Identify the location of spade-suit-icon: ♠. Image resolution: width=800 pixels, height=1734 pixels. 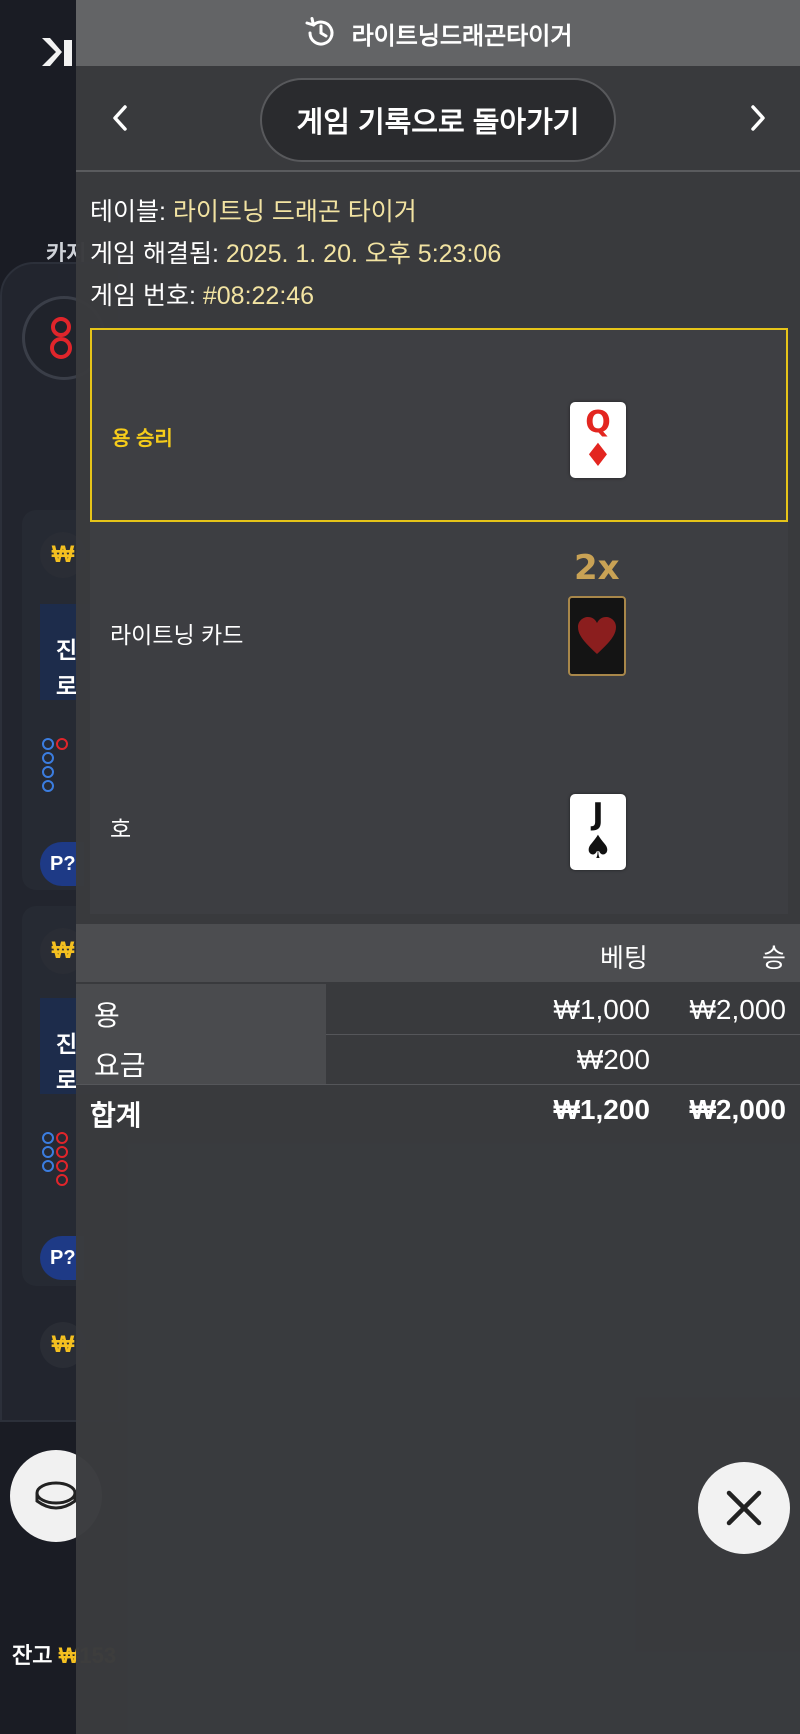
(598, 847).